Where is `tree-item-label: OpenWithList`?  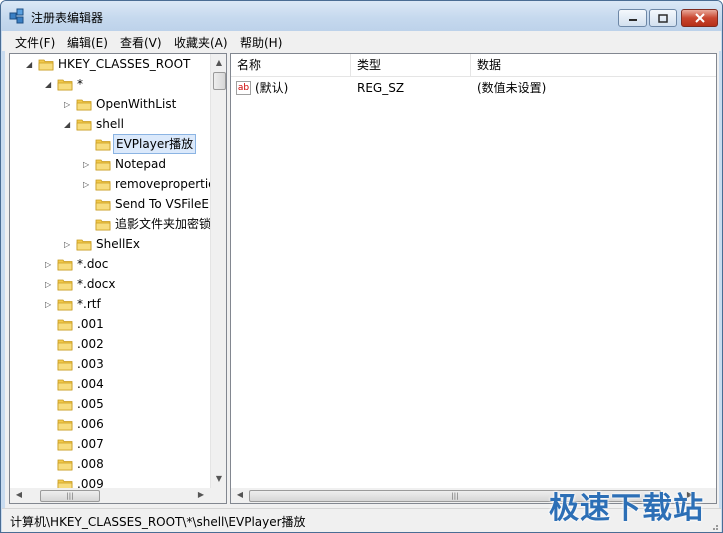
tree-item-label: OpenWithList is located at coordinates (136, 104).